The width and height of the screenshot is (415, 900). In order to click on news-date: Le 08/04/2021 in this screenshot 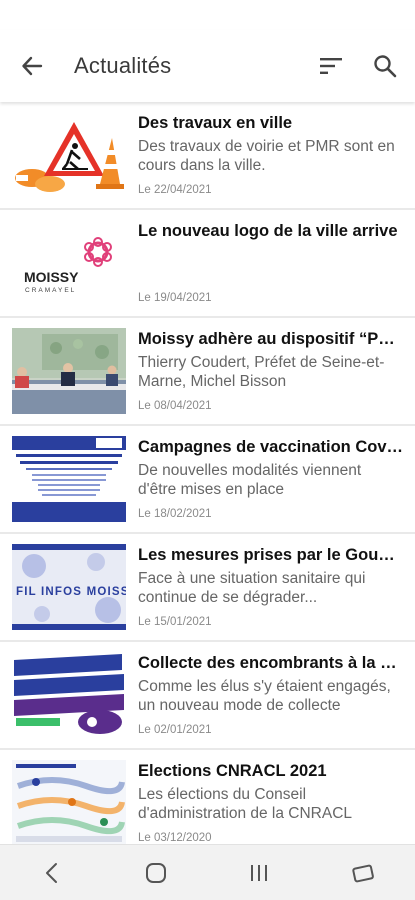, I will do `click(175, 406)`.